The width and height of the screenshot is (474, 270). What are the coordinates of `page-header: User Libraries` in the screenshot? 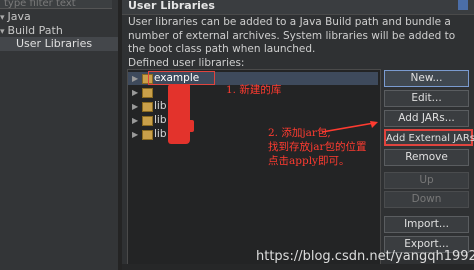 It's located at (298, 7).